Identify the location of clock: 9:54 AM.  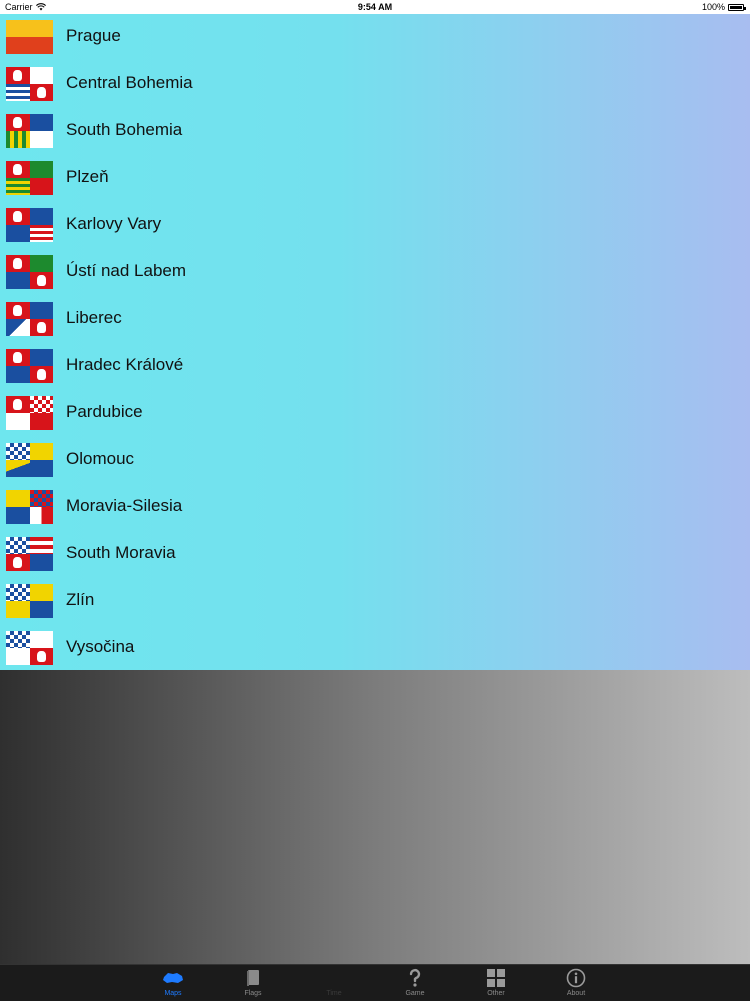
(375, 7).